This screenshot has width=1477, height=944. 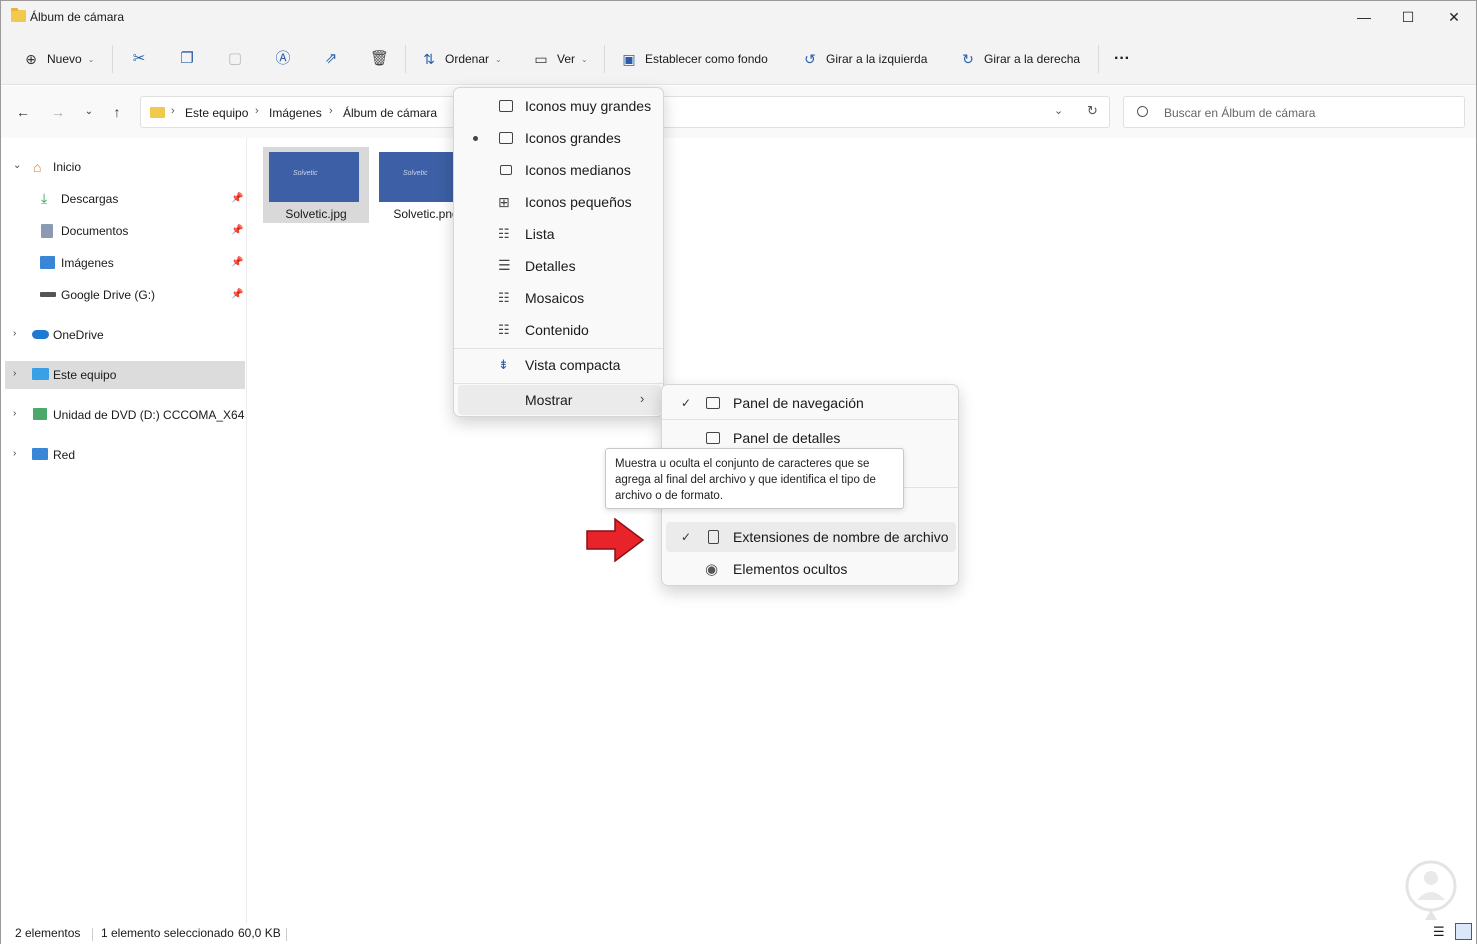 I want to click on close-button: ✕, so click(x=1454, y=17).